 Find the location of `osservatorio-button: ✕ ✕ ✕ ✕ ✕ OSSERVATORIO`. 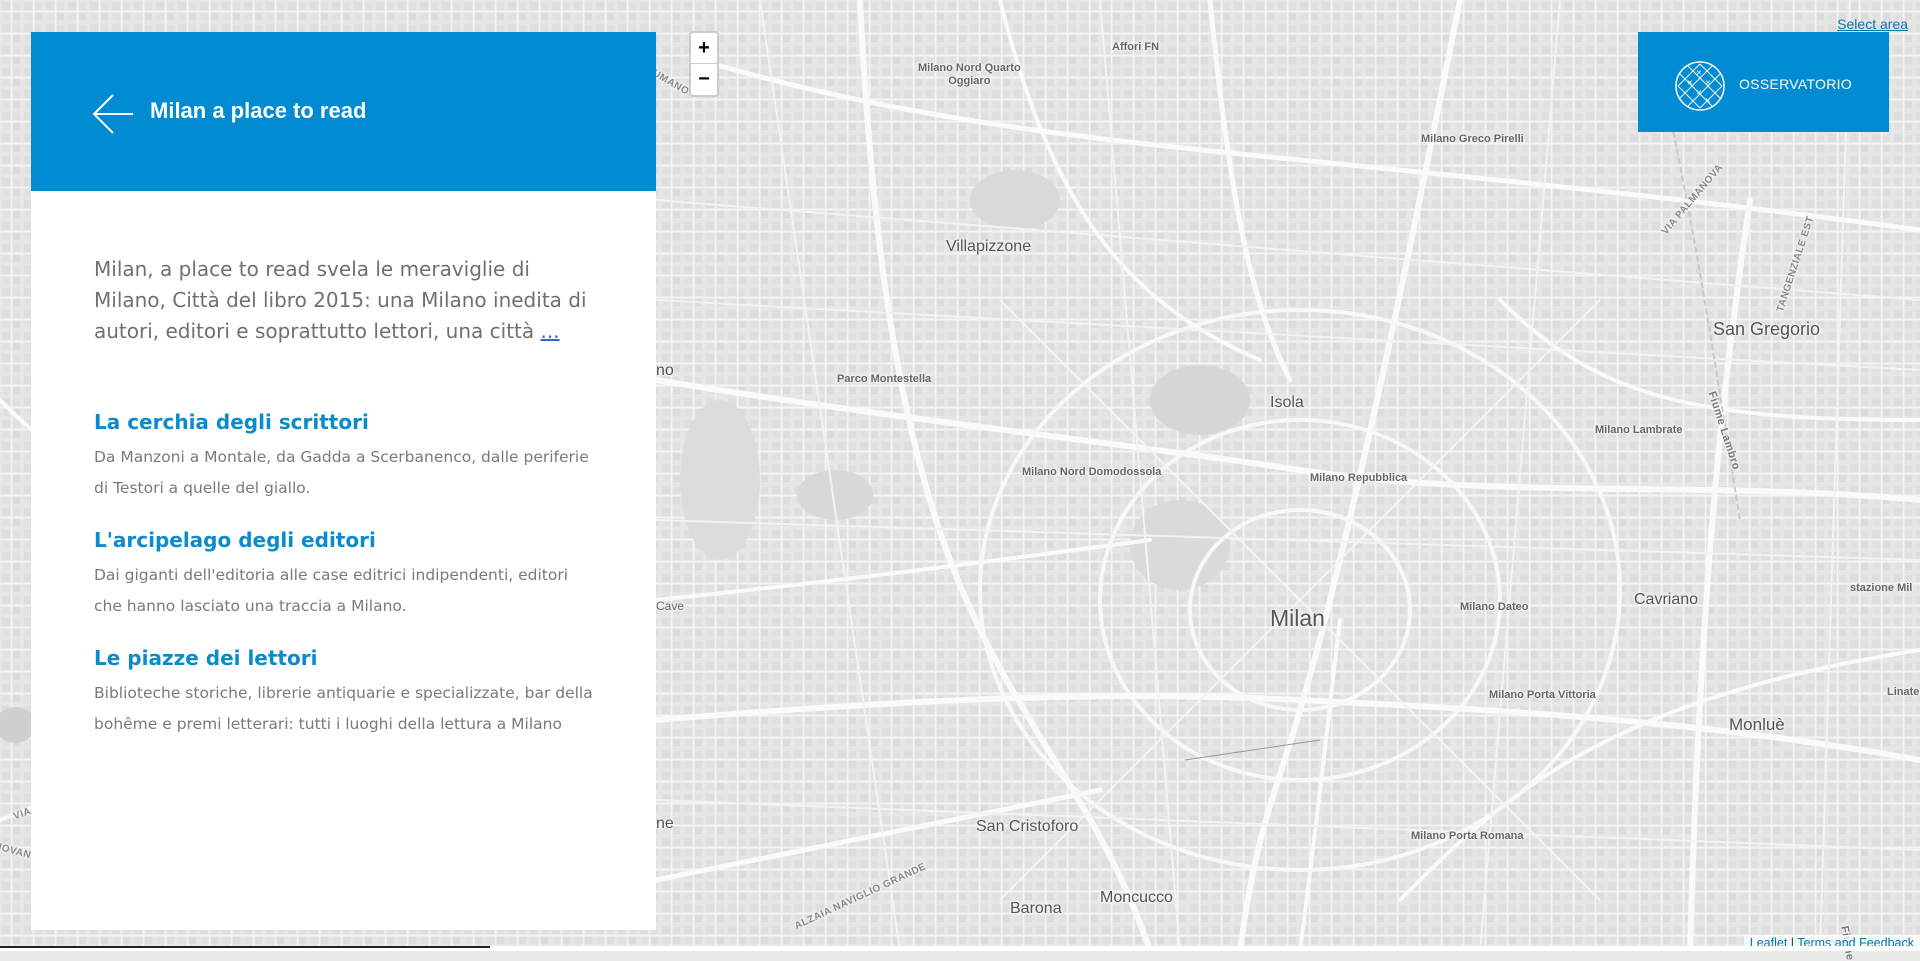

osservatorio-button: ✕ ✕ ✕ ✕ ✕ OSSERVATORIO is located at coordinates (1763, 82).